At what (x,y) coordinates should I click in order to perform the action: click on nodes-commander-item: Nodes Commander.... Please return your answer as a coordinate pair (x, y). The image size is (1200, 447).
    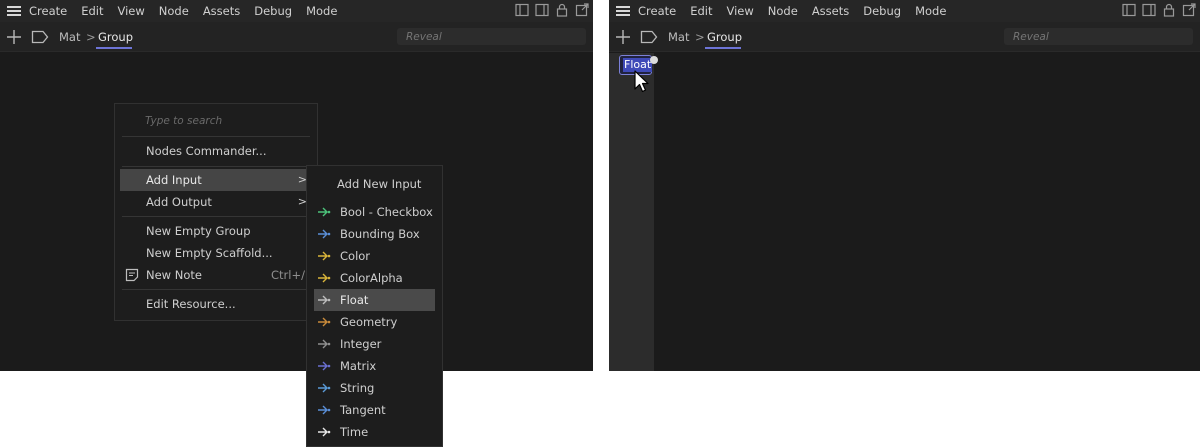
    Looking at the image, I should click on (216, 151).